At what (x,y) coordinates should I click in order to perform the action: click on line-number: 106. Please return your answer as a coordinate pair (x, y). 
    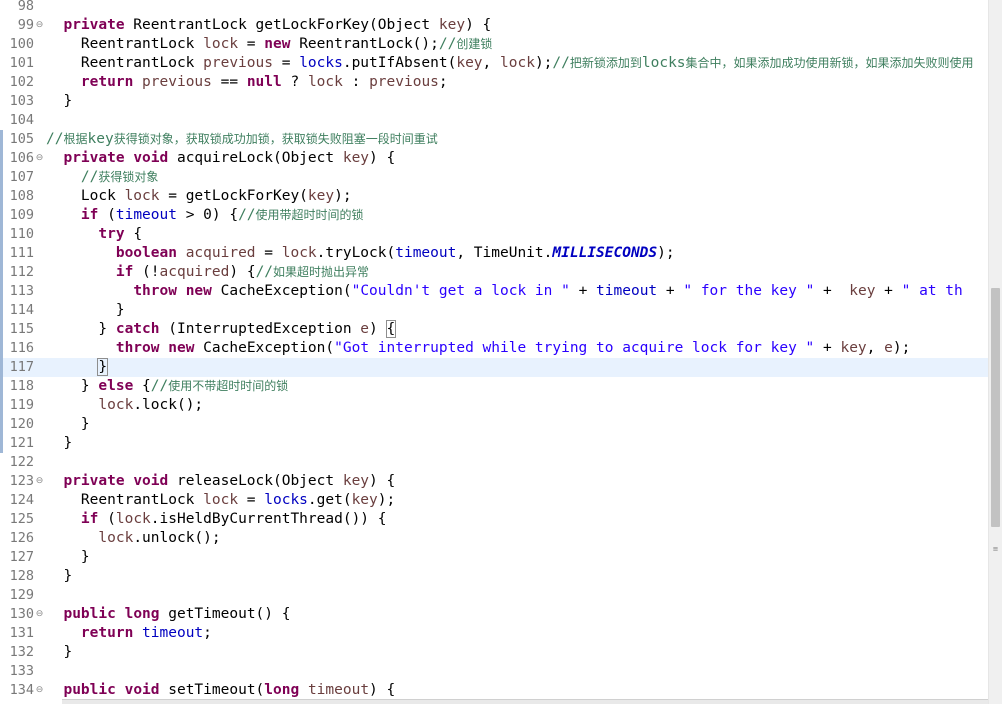
    Looking at the image, I should click on (21, 158).